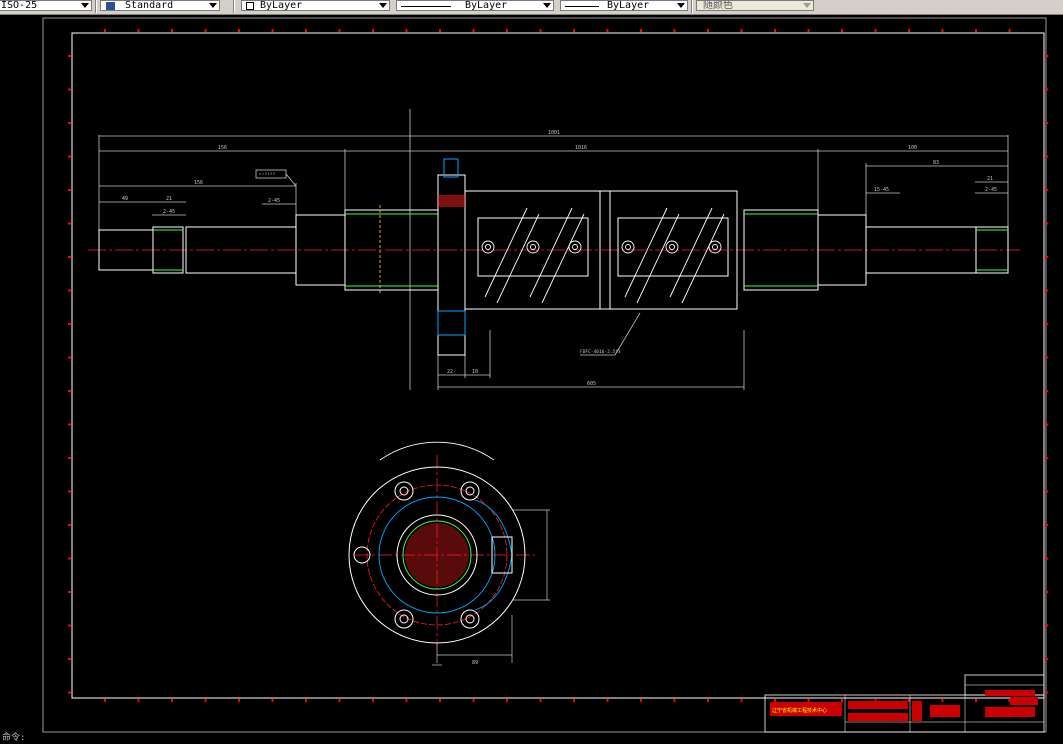 This screenshot has height=744, width=1063. I want to click on textstyle-dropdown: Standard, so click(160, 5).